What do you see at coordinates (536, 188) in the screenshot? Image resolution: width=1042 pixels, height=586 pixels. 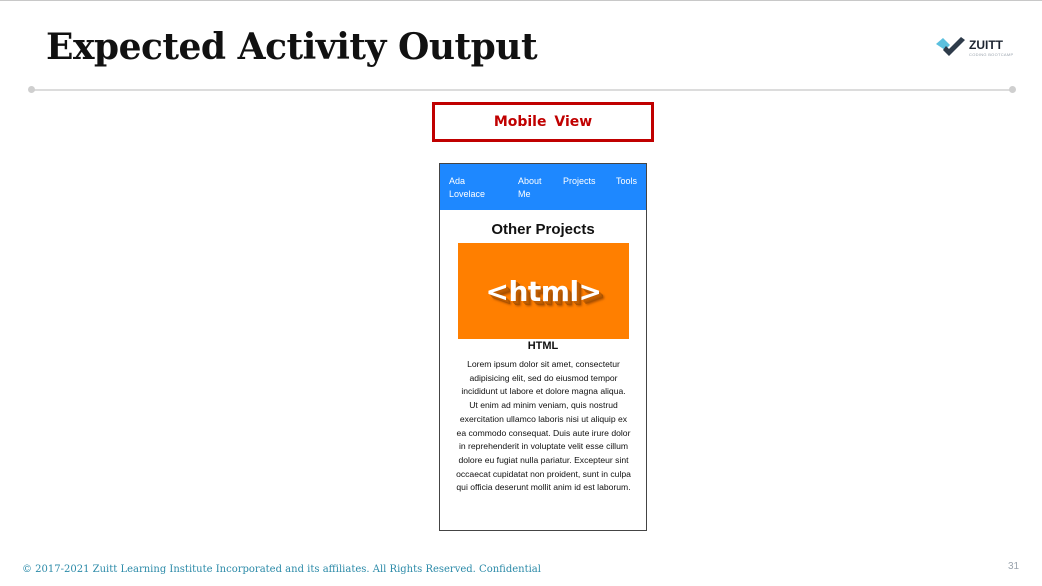 I see `nav-link-about-me: About Me` at bounding box center [536, 188].